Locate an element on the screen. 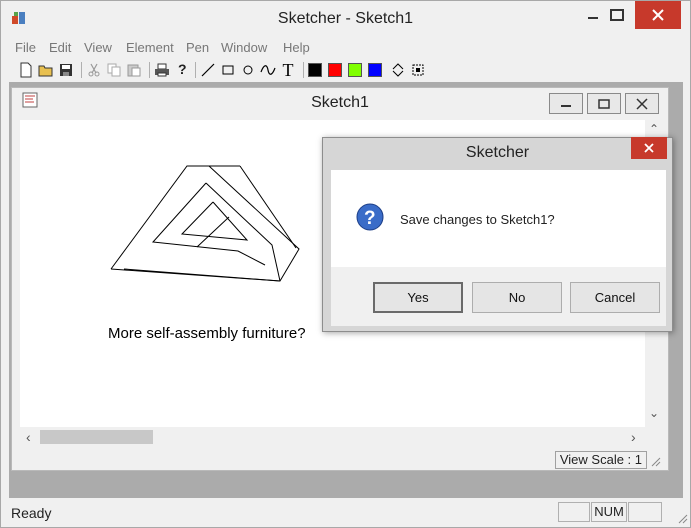 The image size is (691, 528). dialog-button-bar: Yes No Cancel is located at coordinates (498, 296).